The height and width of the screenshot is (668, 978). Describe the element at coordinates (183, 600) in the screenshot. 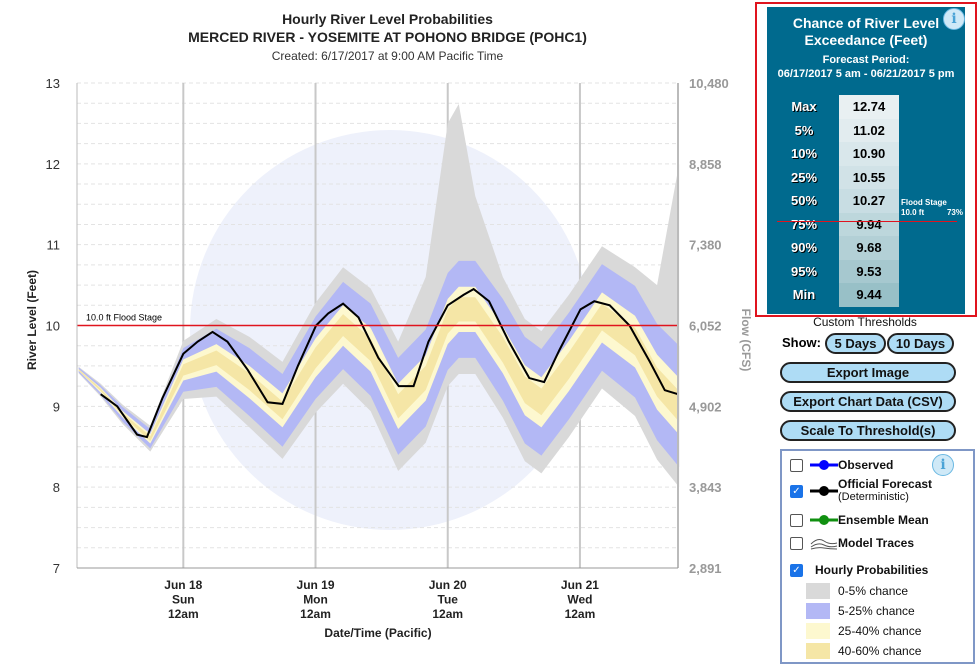

I see `x-tick-label: Sun` at that location.